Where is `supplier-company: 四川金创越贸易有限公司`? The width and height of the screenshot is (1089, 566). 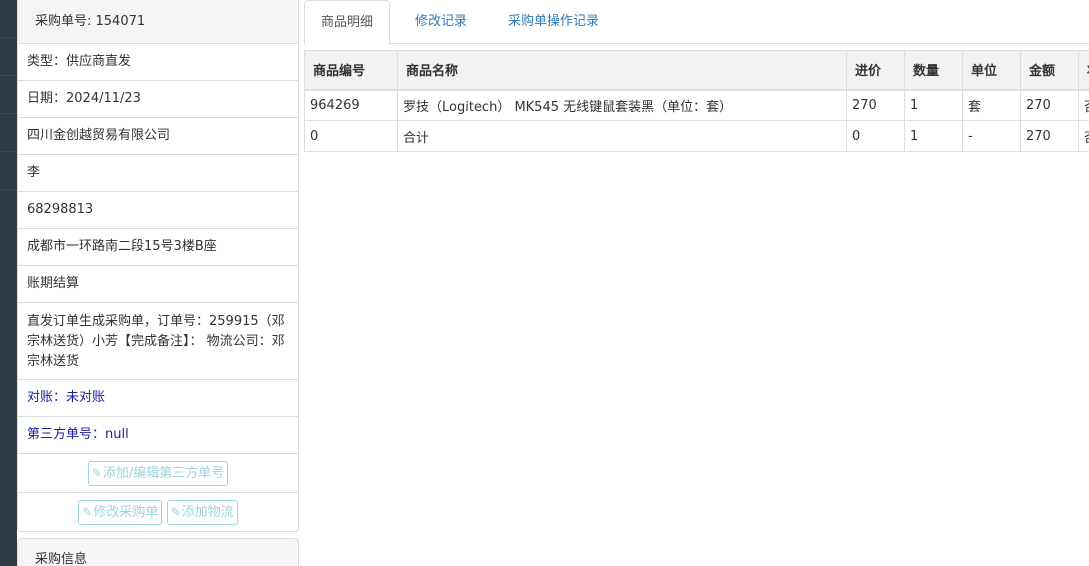
supplier-company: 四川金创越贸易有限公司 is located at coordinates (158, 136).